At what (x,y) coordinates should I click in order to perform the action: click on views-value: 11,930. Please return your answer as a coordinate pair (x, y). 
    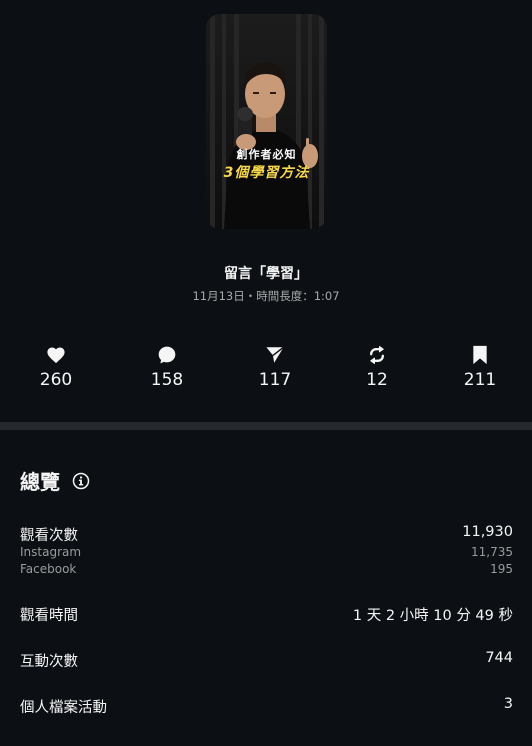
    Looking at the image, I should click on (487, 532).